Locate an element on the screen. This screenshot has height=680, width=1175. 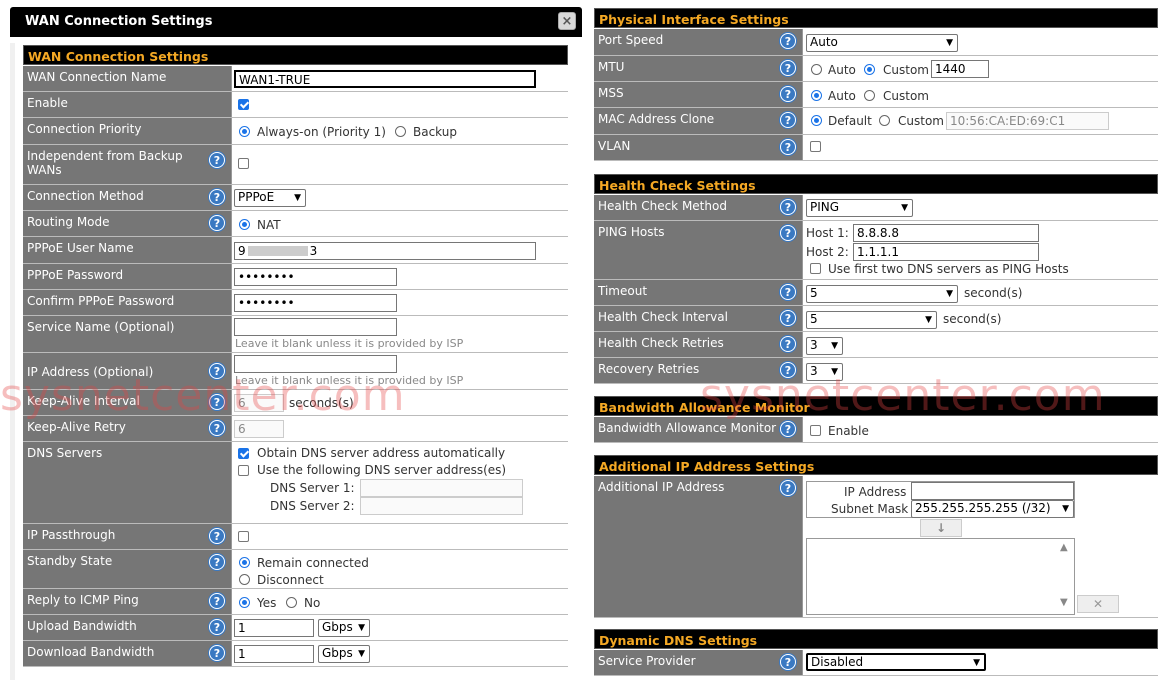
standby-remain-radio is located at coordinates (244, 562).